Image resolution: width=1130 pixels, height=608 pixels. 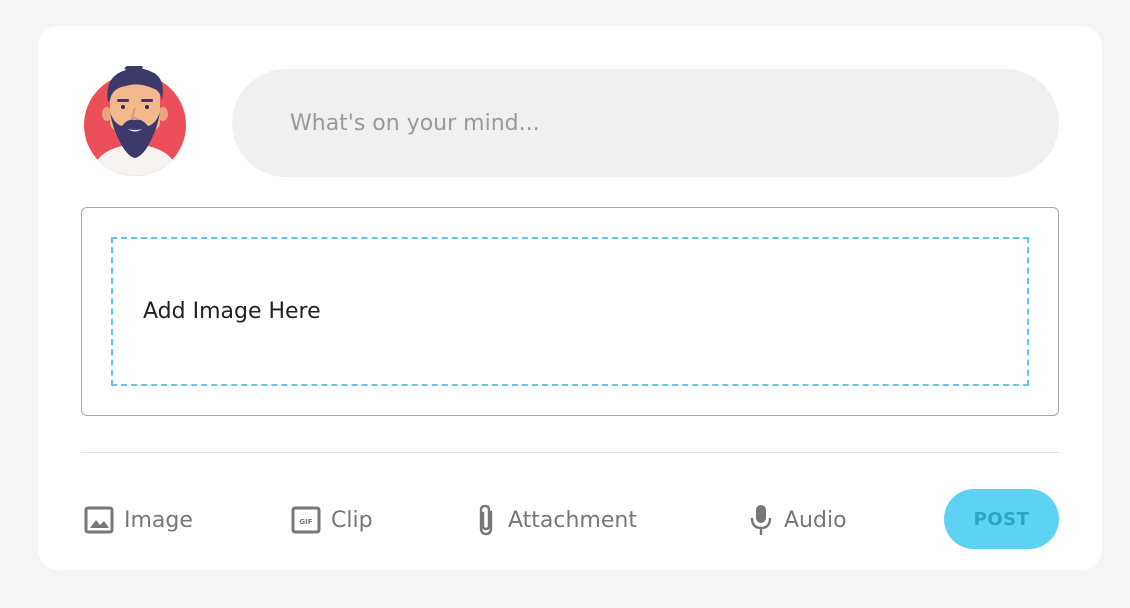 I want to click on svg-text: GIF, so click(x=305, y=522).